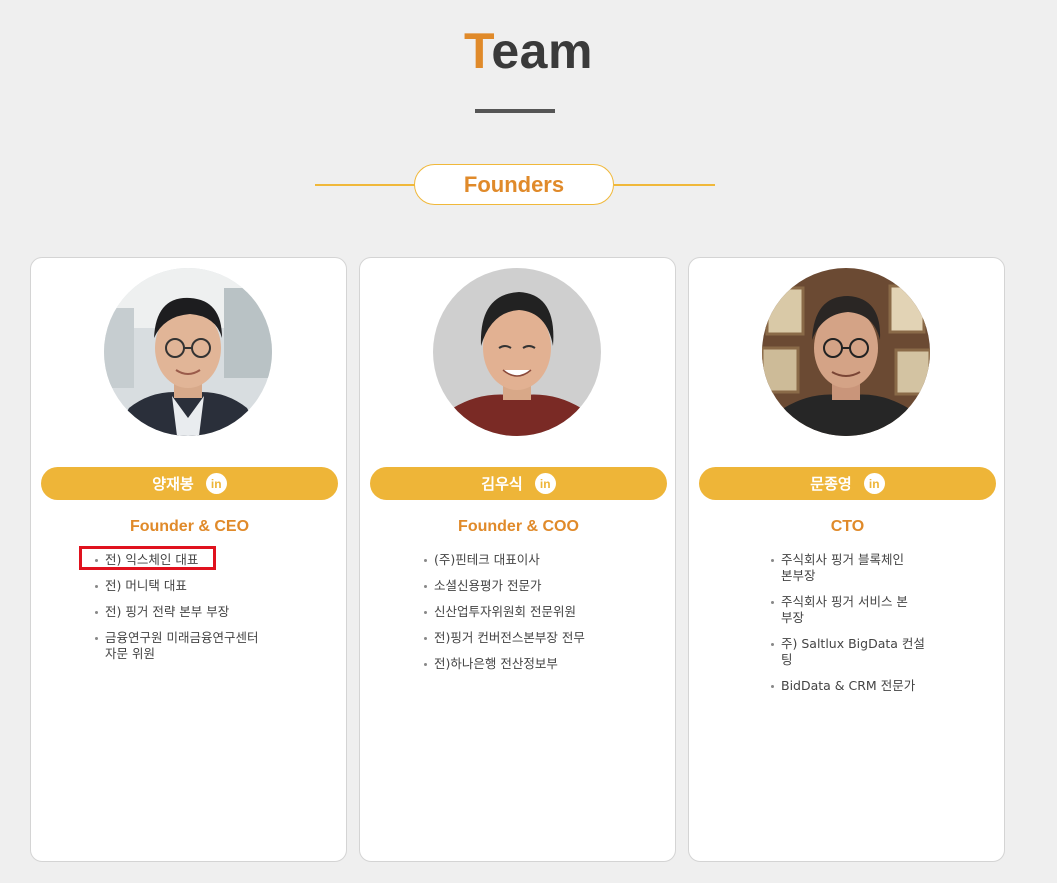  I want to click on page-title-rest: eam, so click(542, 51).